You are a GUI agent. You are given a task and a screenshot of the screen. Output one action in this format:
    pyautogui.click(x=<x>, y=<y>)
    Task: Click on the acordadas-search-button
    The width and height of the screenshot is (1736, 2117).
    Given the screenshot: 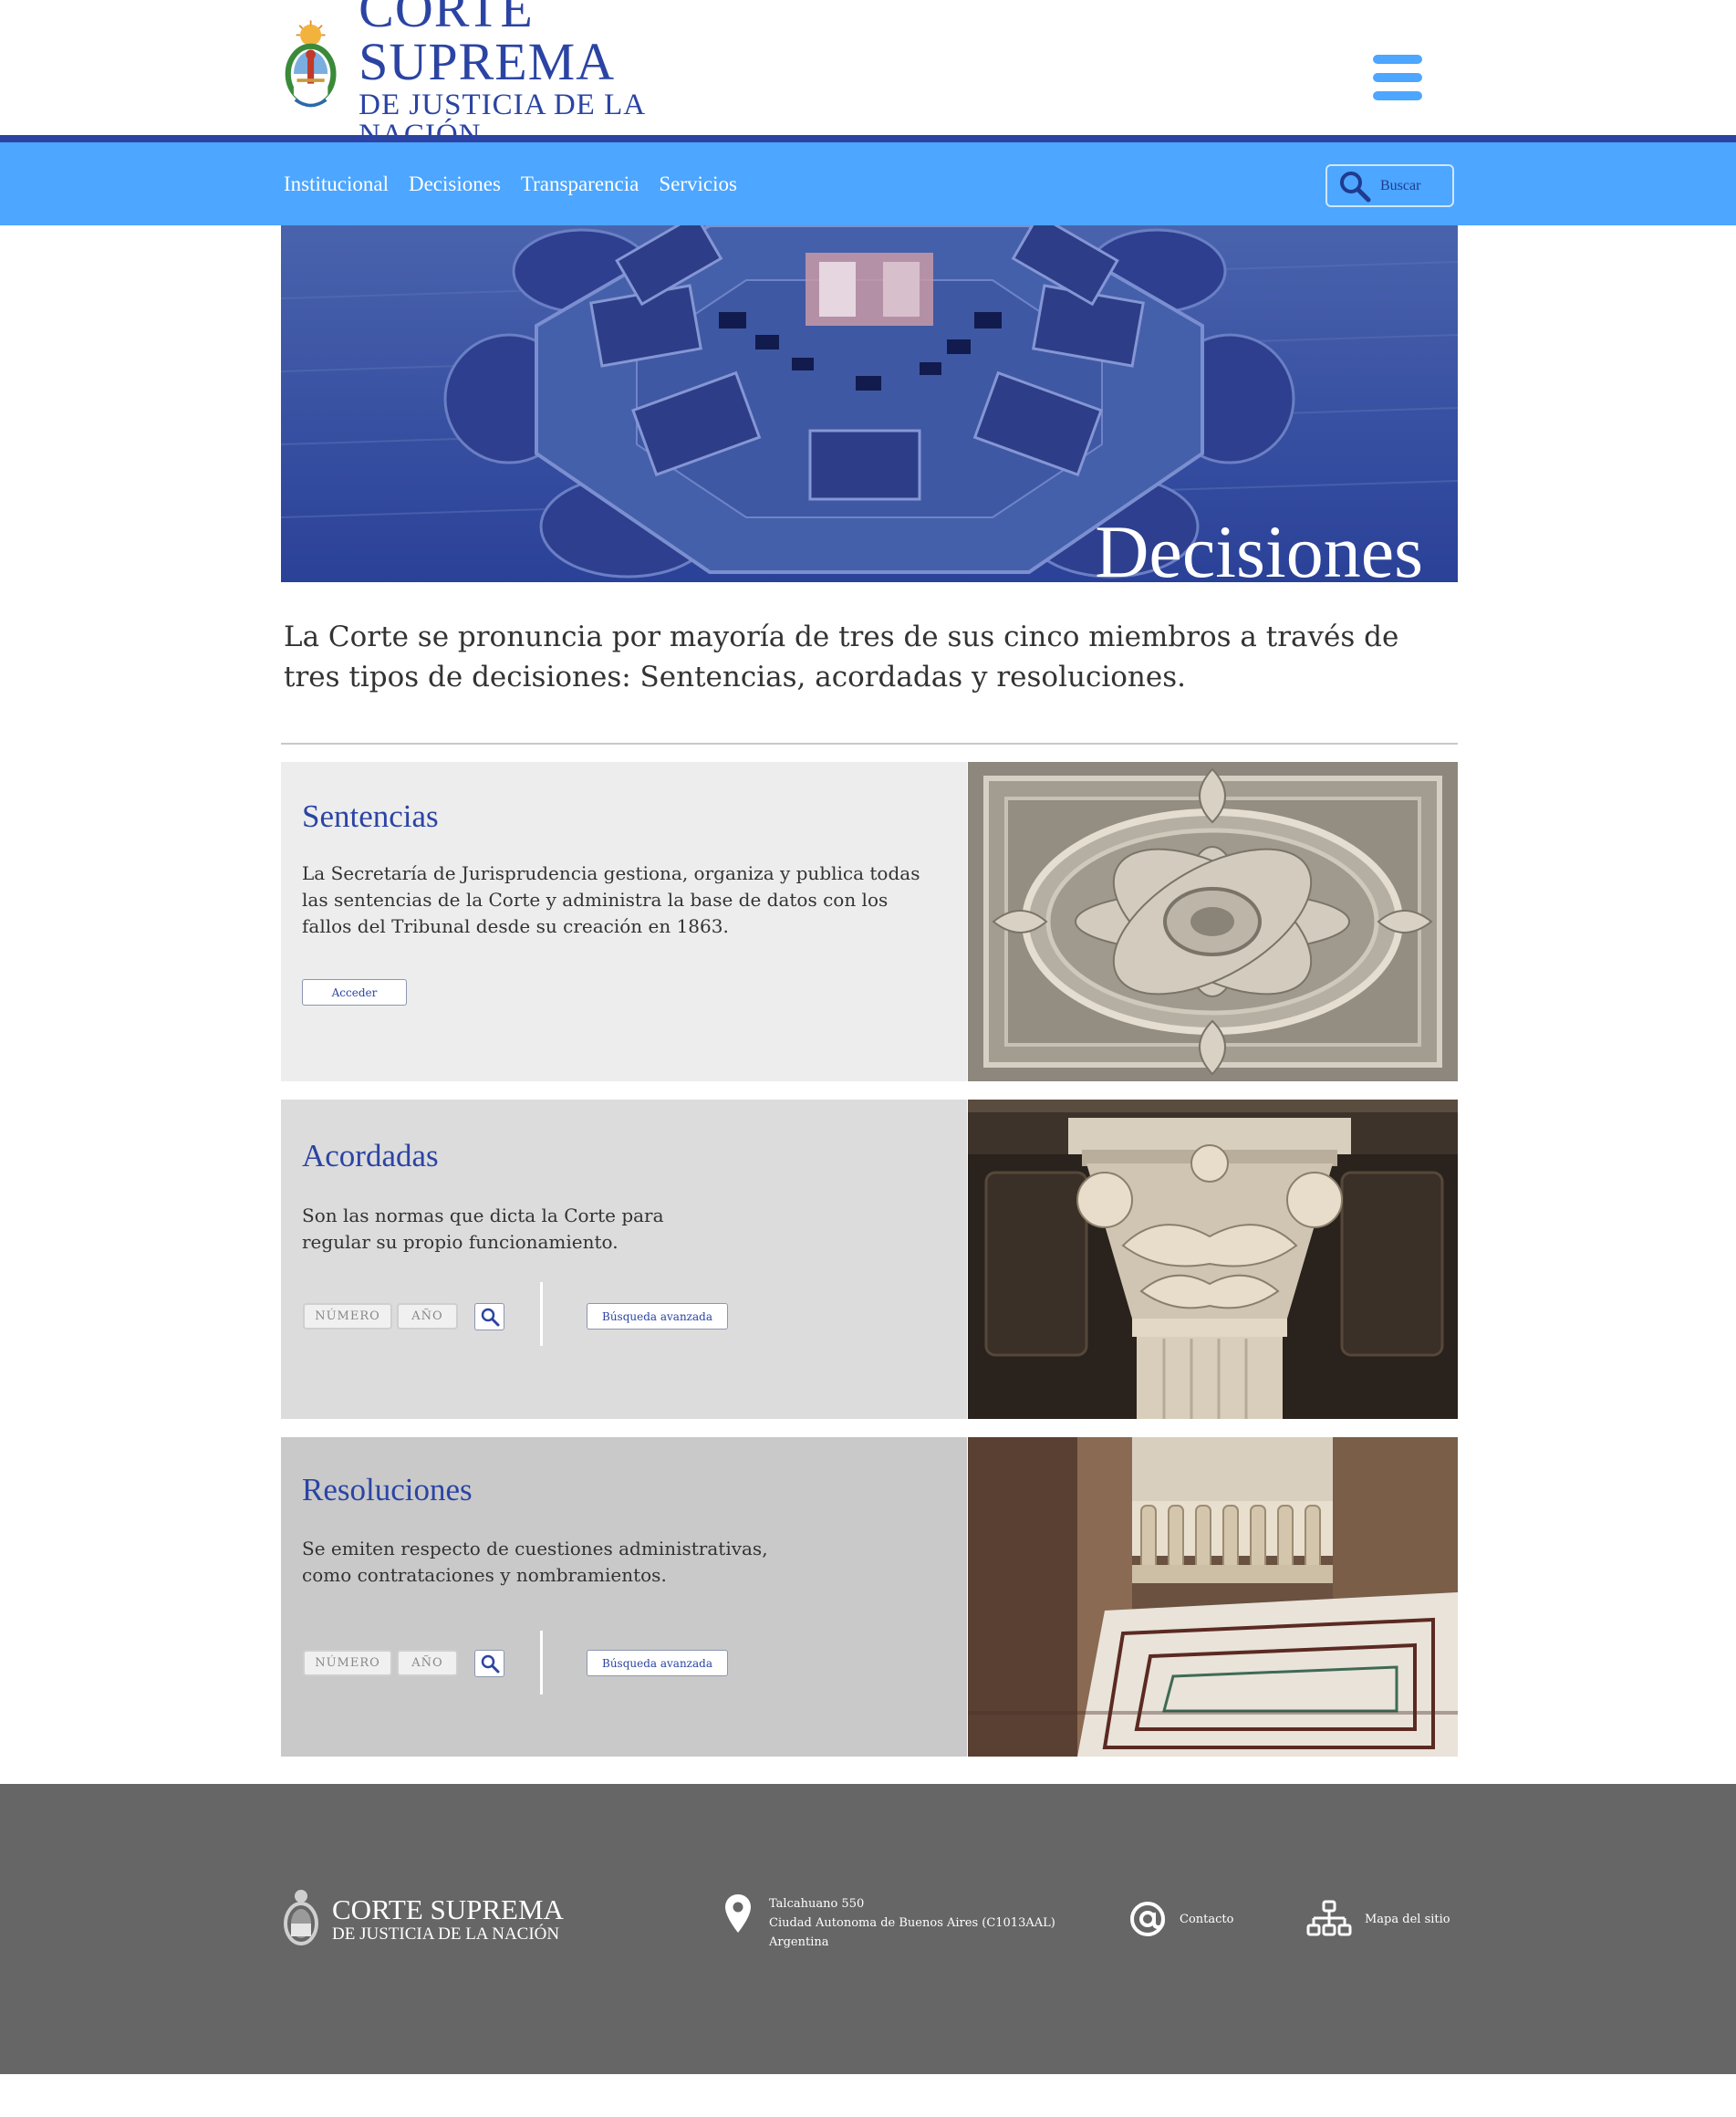 What is the action you would take?
    pyautogui.click(x=489, y=1316)
    